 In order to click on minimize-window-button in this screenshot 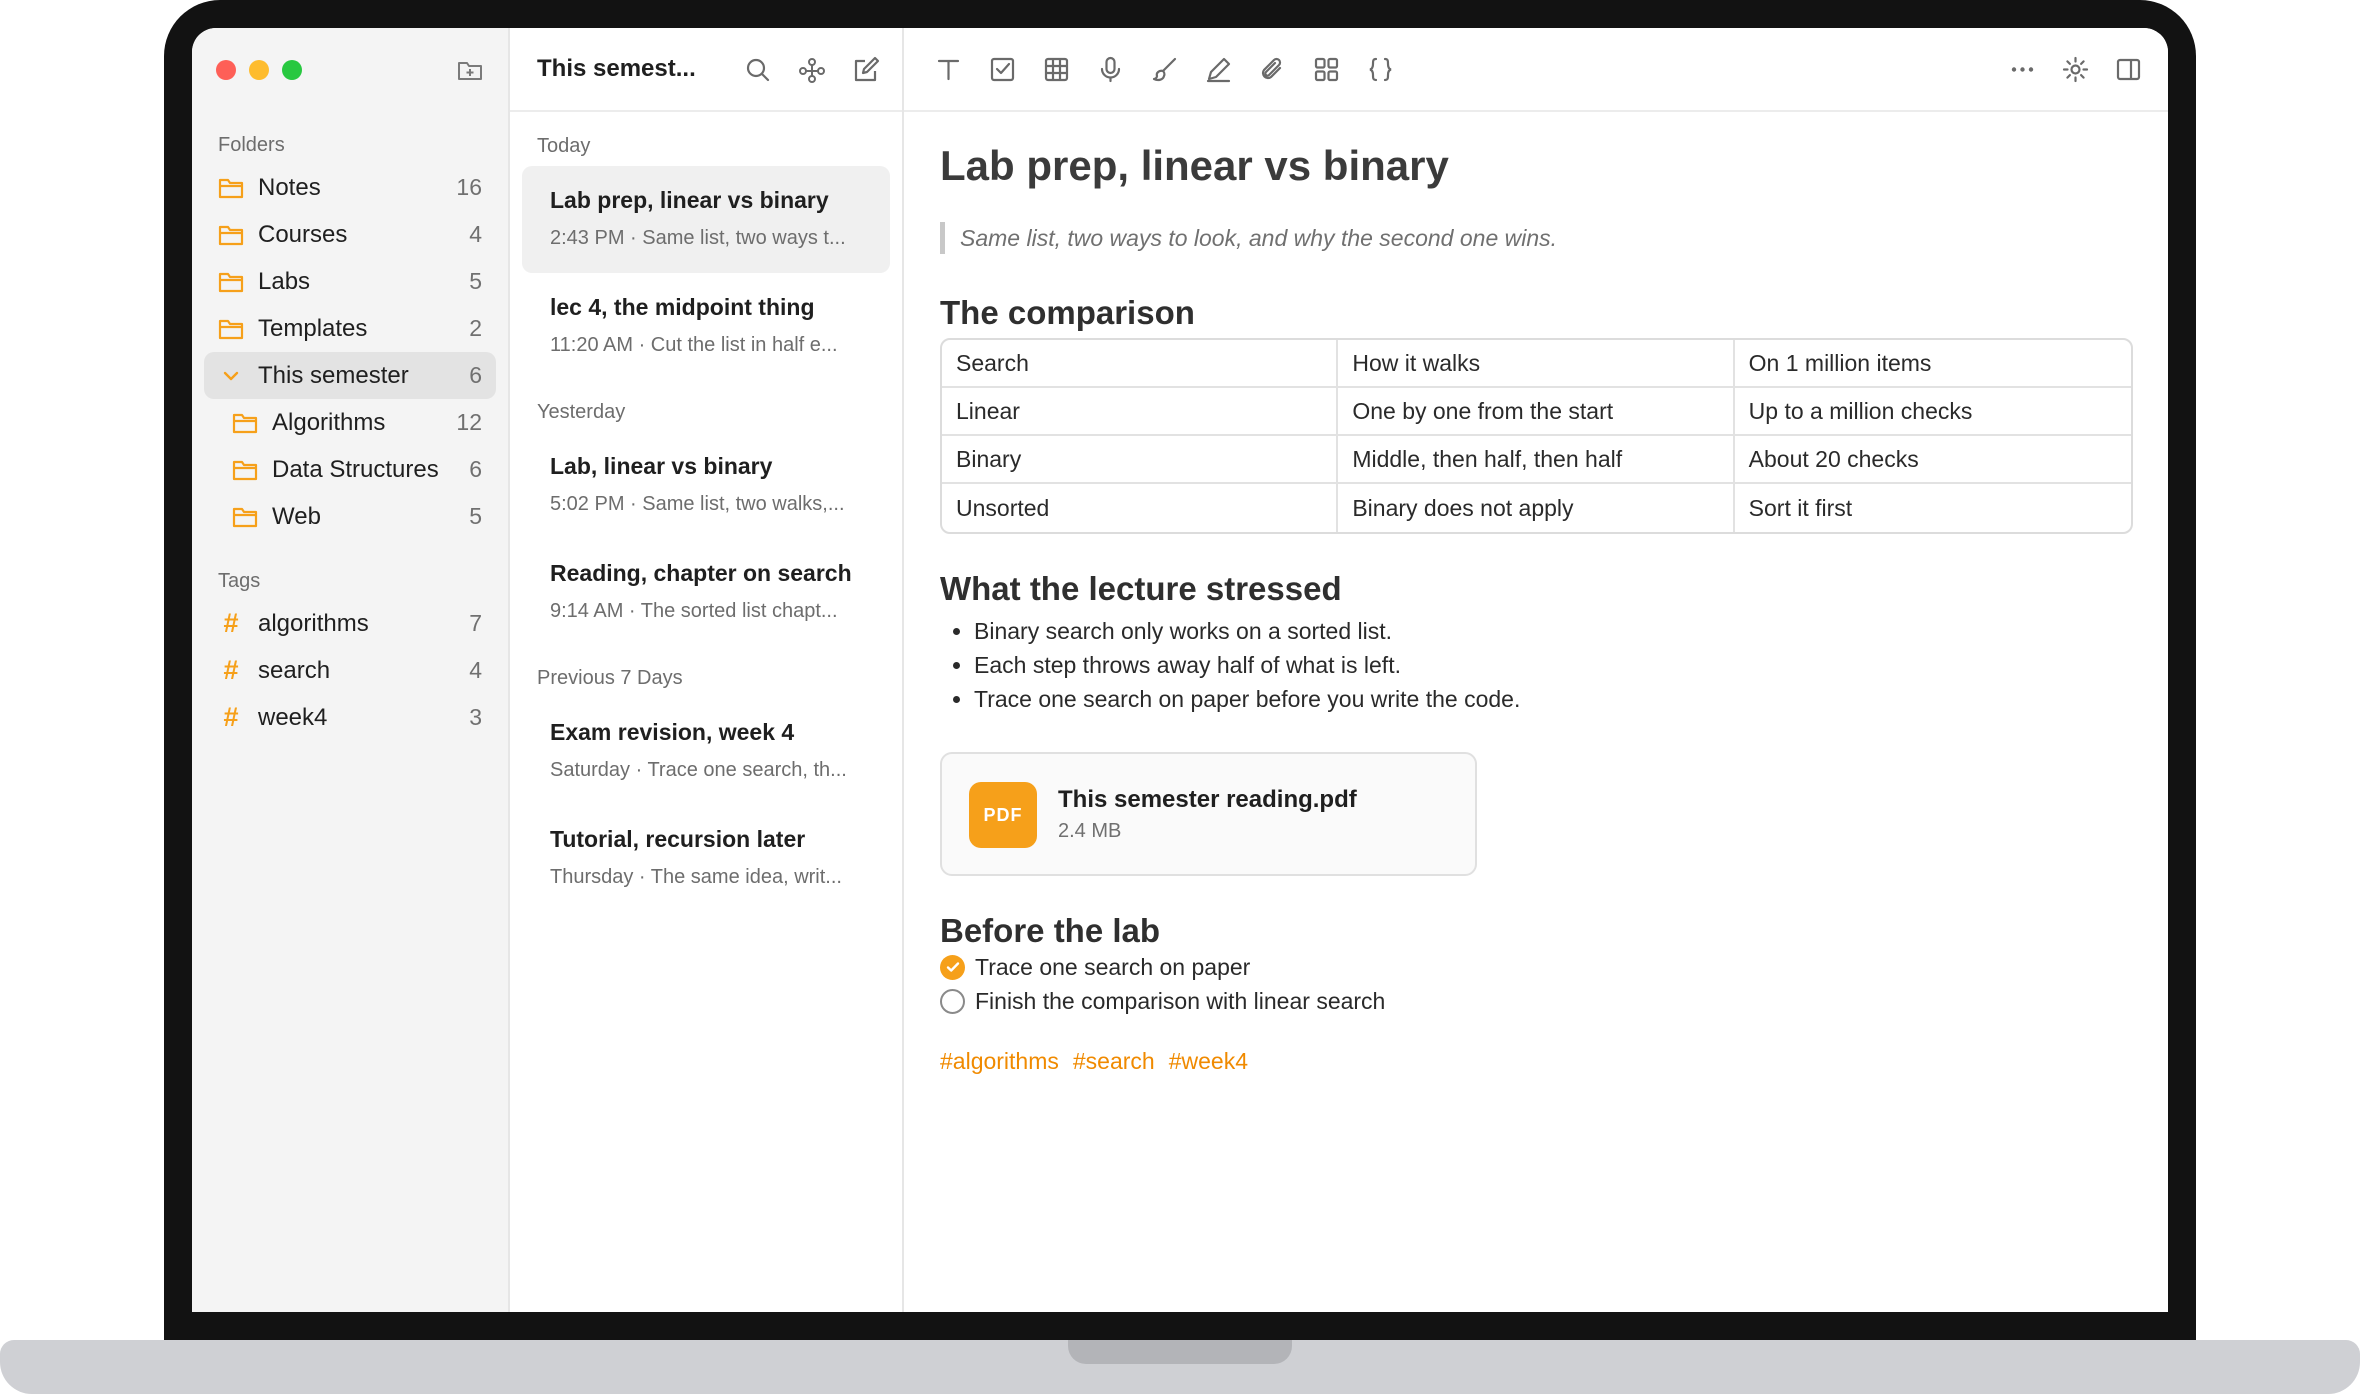, I will do `click(259, 70)`.